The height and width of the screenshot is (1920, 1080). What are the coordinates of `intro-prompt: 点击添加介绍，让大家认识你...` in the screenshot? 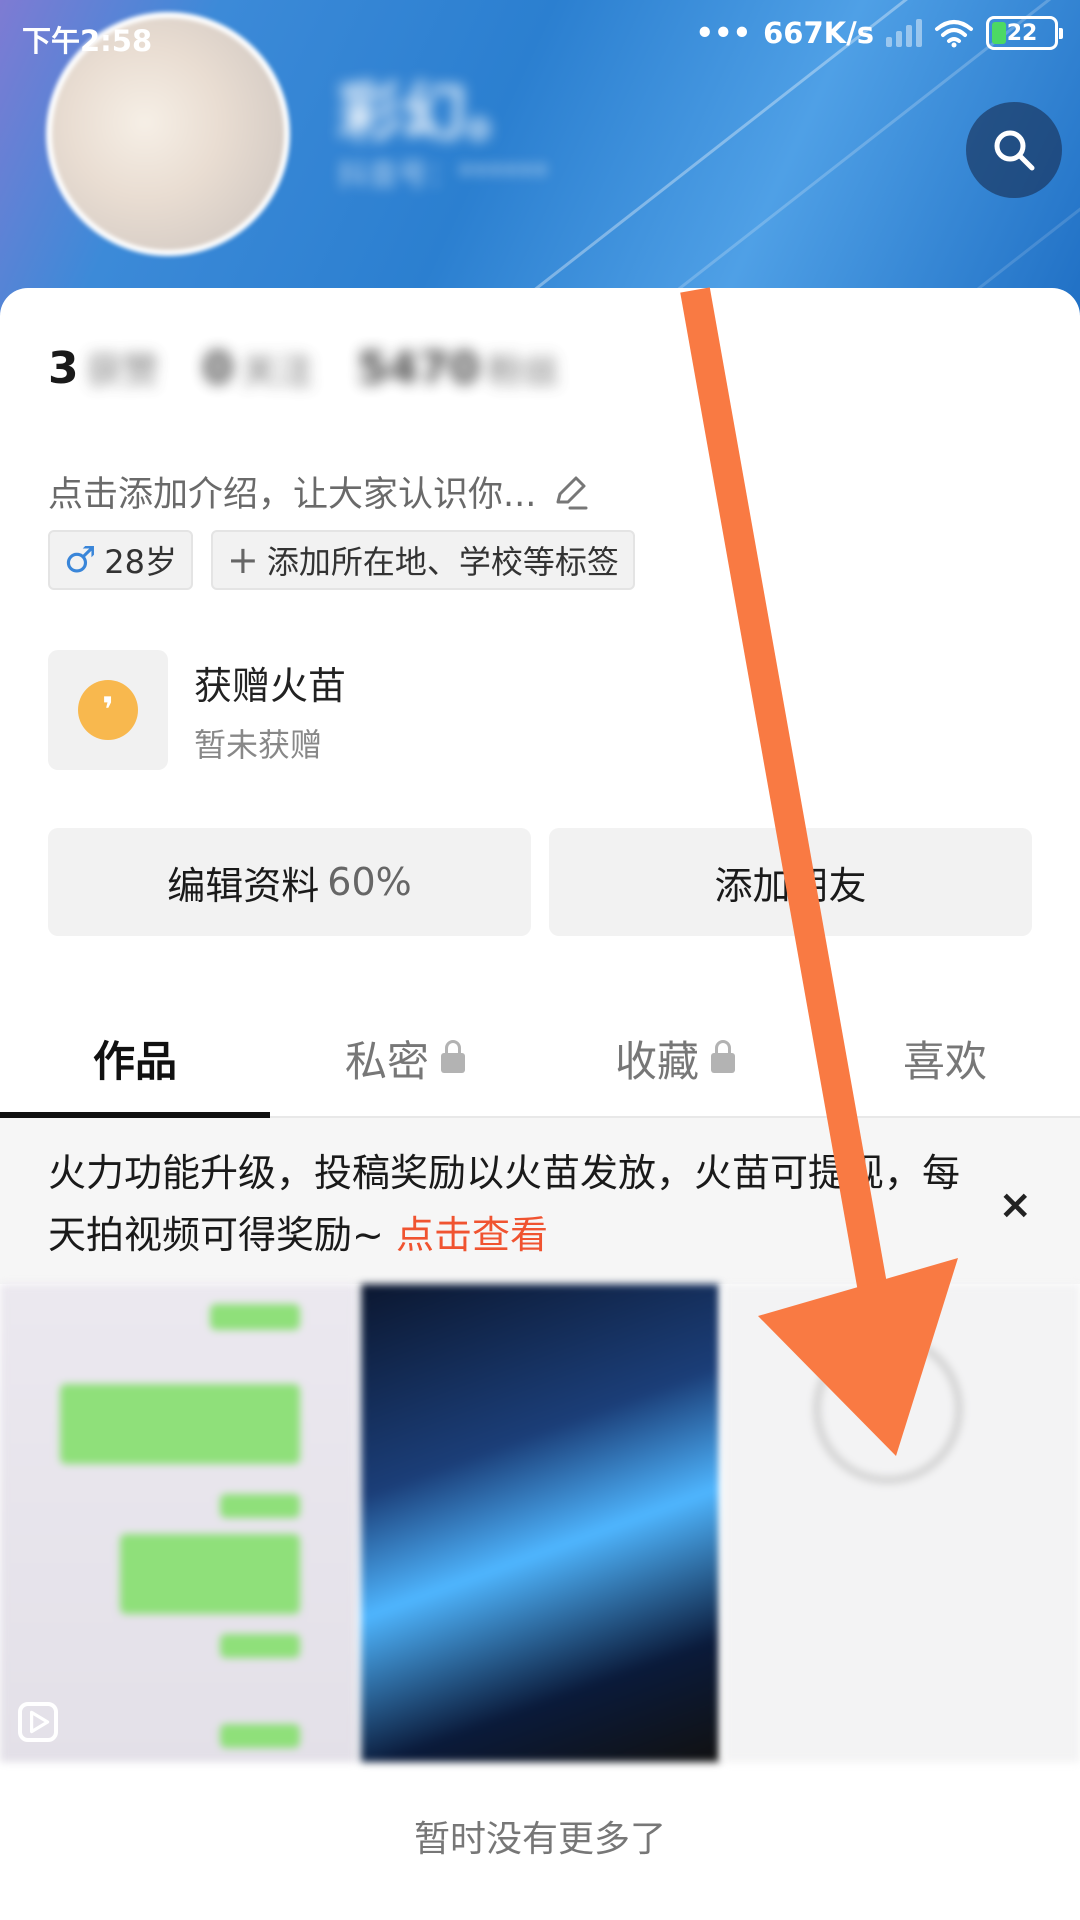 It's located at (319, 491).